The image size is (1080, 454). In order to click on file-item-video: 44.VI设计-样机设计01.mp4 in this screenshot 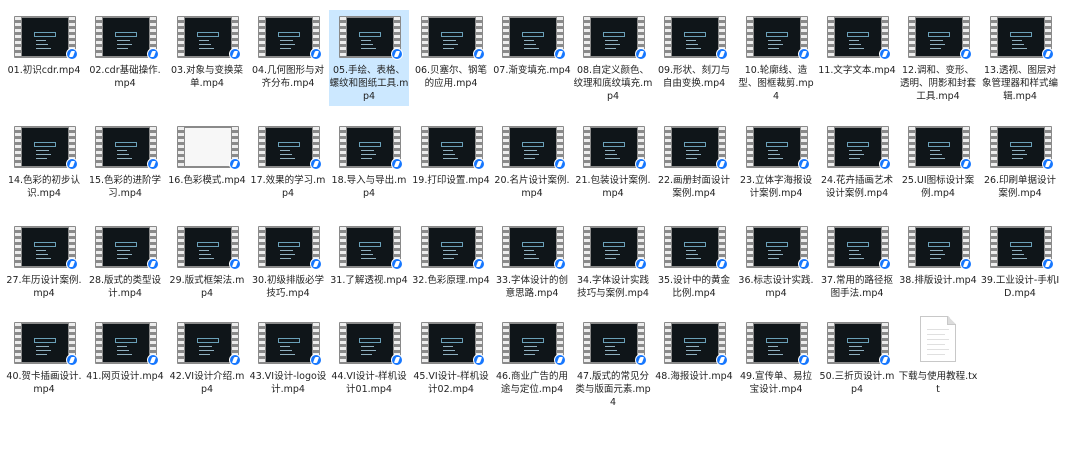, I will do `click(369, 364)`.